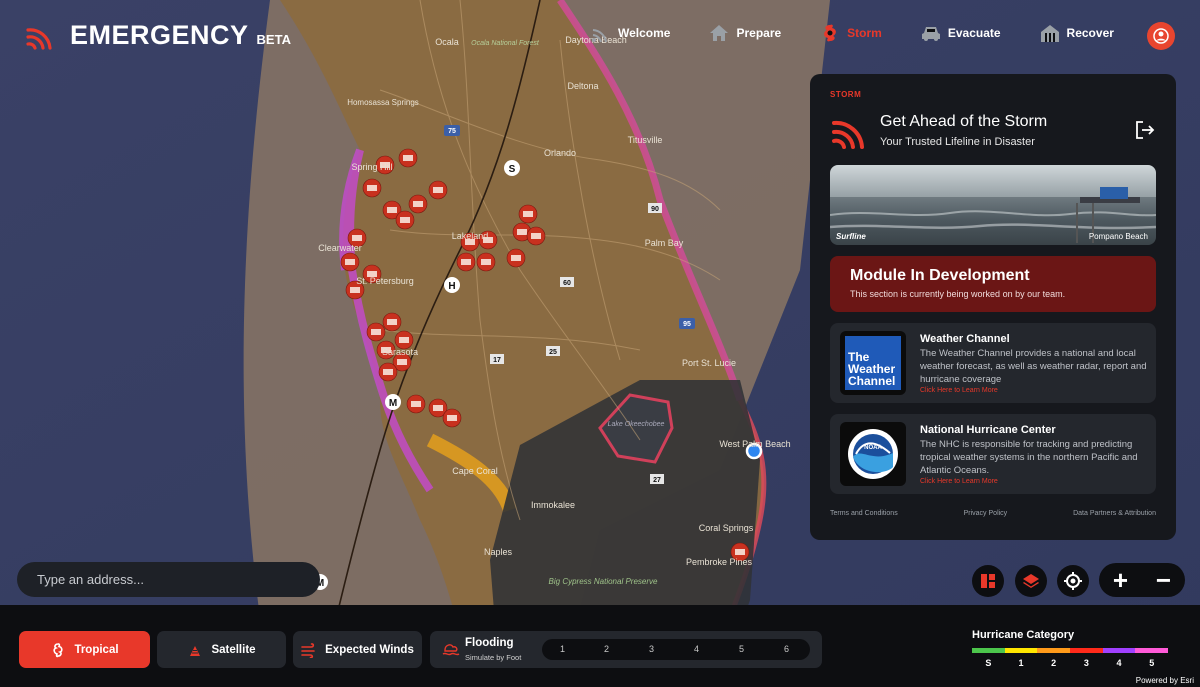 This screenshot has height=687, width=1200. Describe the element at coordinates (786, 649) in the screenshot. I see `flood-step: 6` at that location.